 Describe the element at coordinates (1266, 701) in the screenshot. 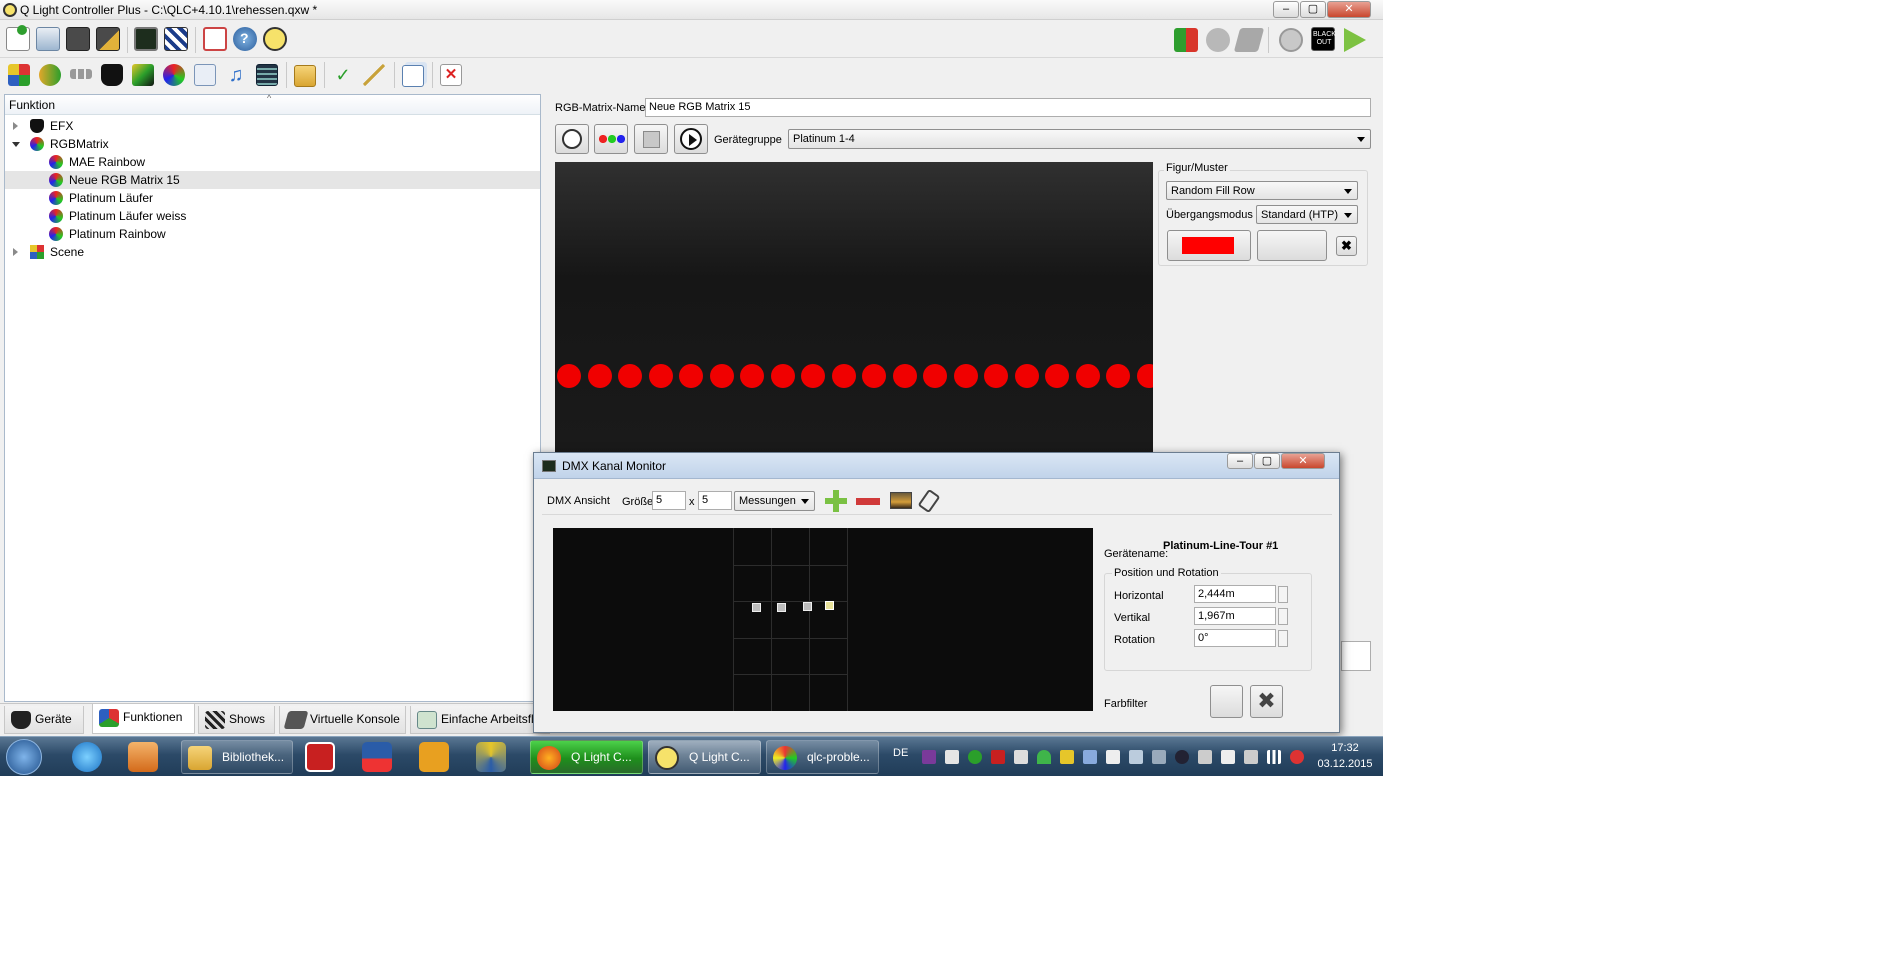

I see `gel-reset-button: ✖` at that location.